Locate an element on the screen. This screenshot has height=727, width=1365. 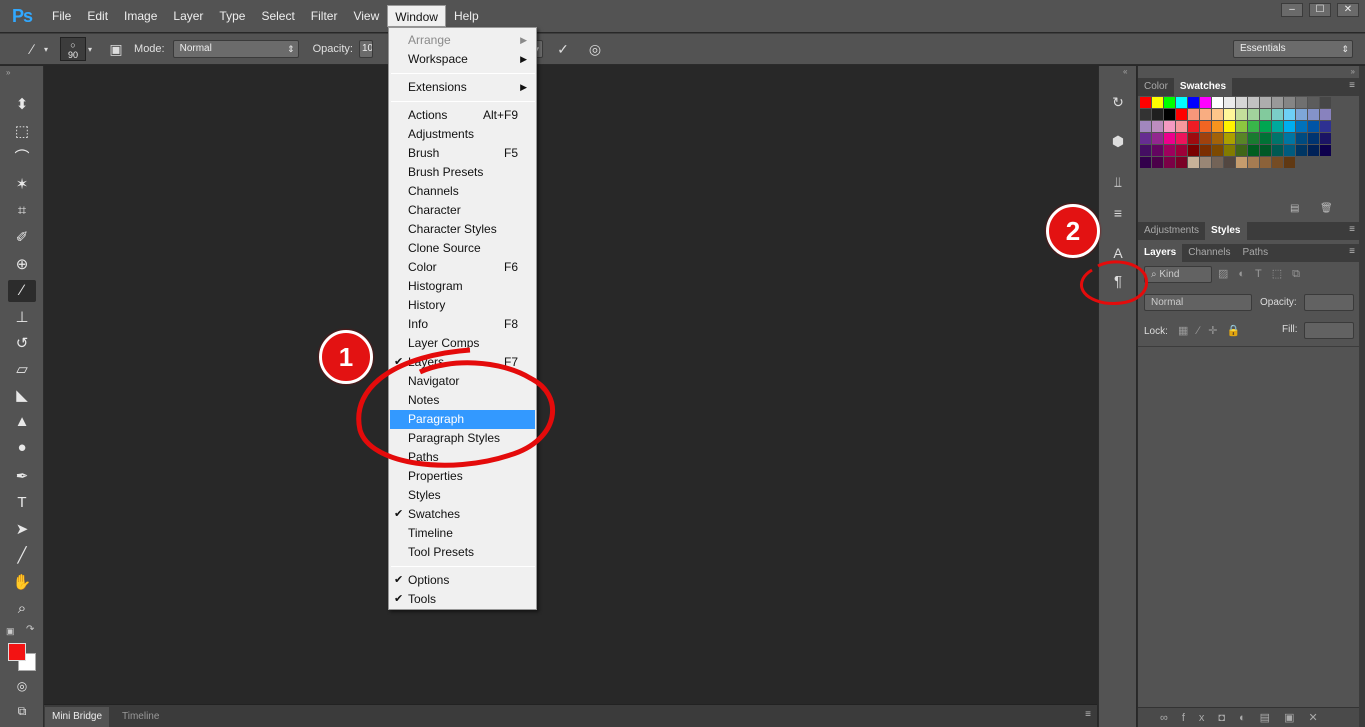
foreground-color-swatch is located at coordinates (17, 652).